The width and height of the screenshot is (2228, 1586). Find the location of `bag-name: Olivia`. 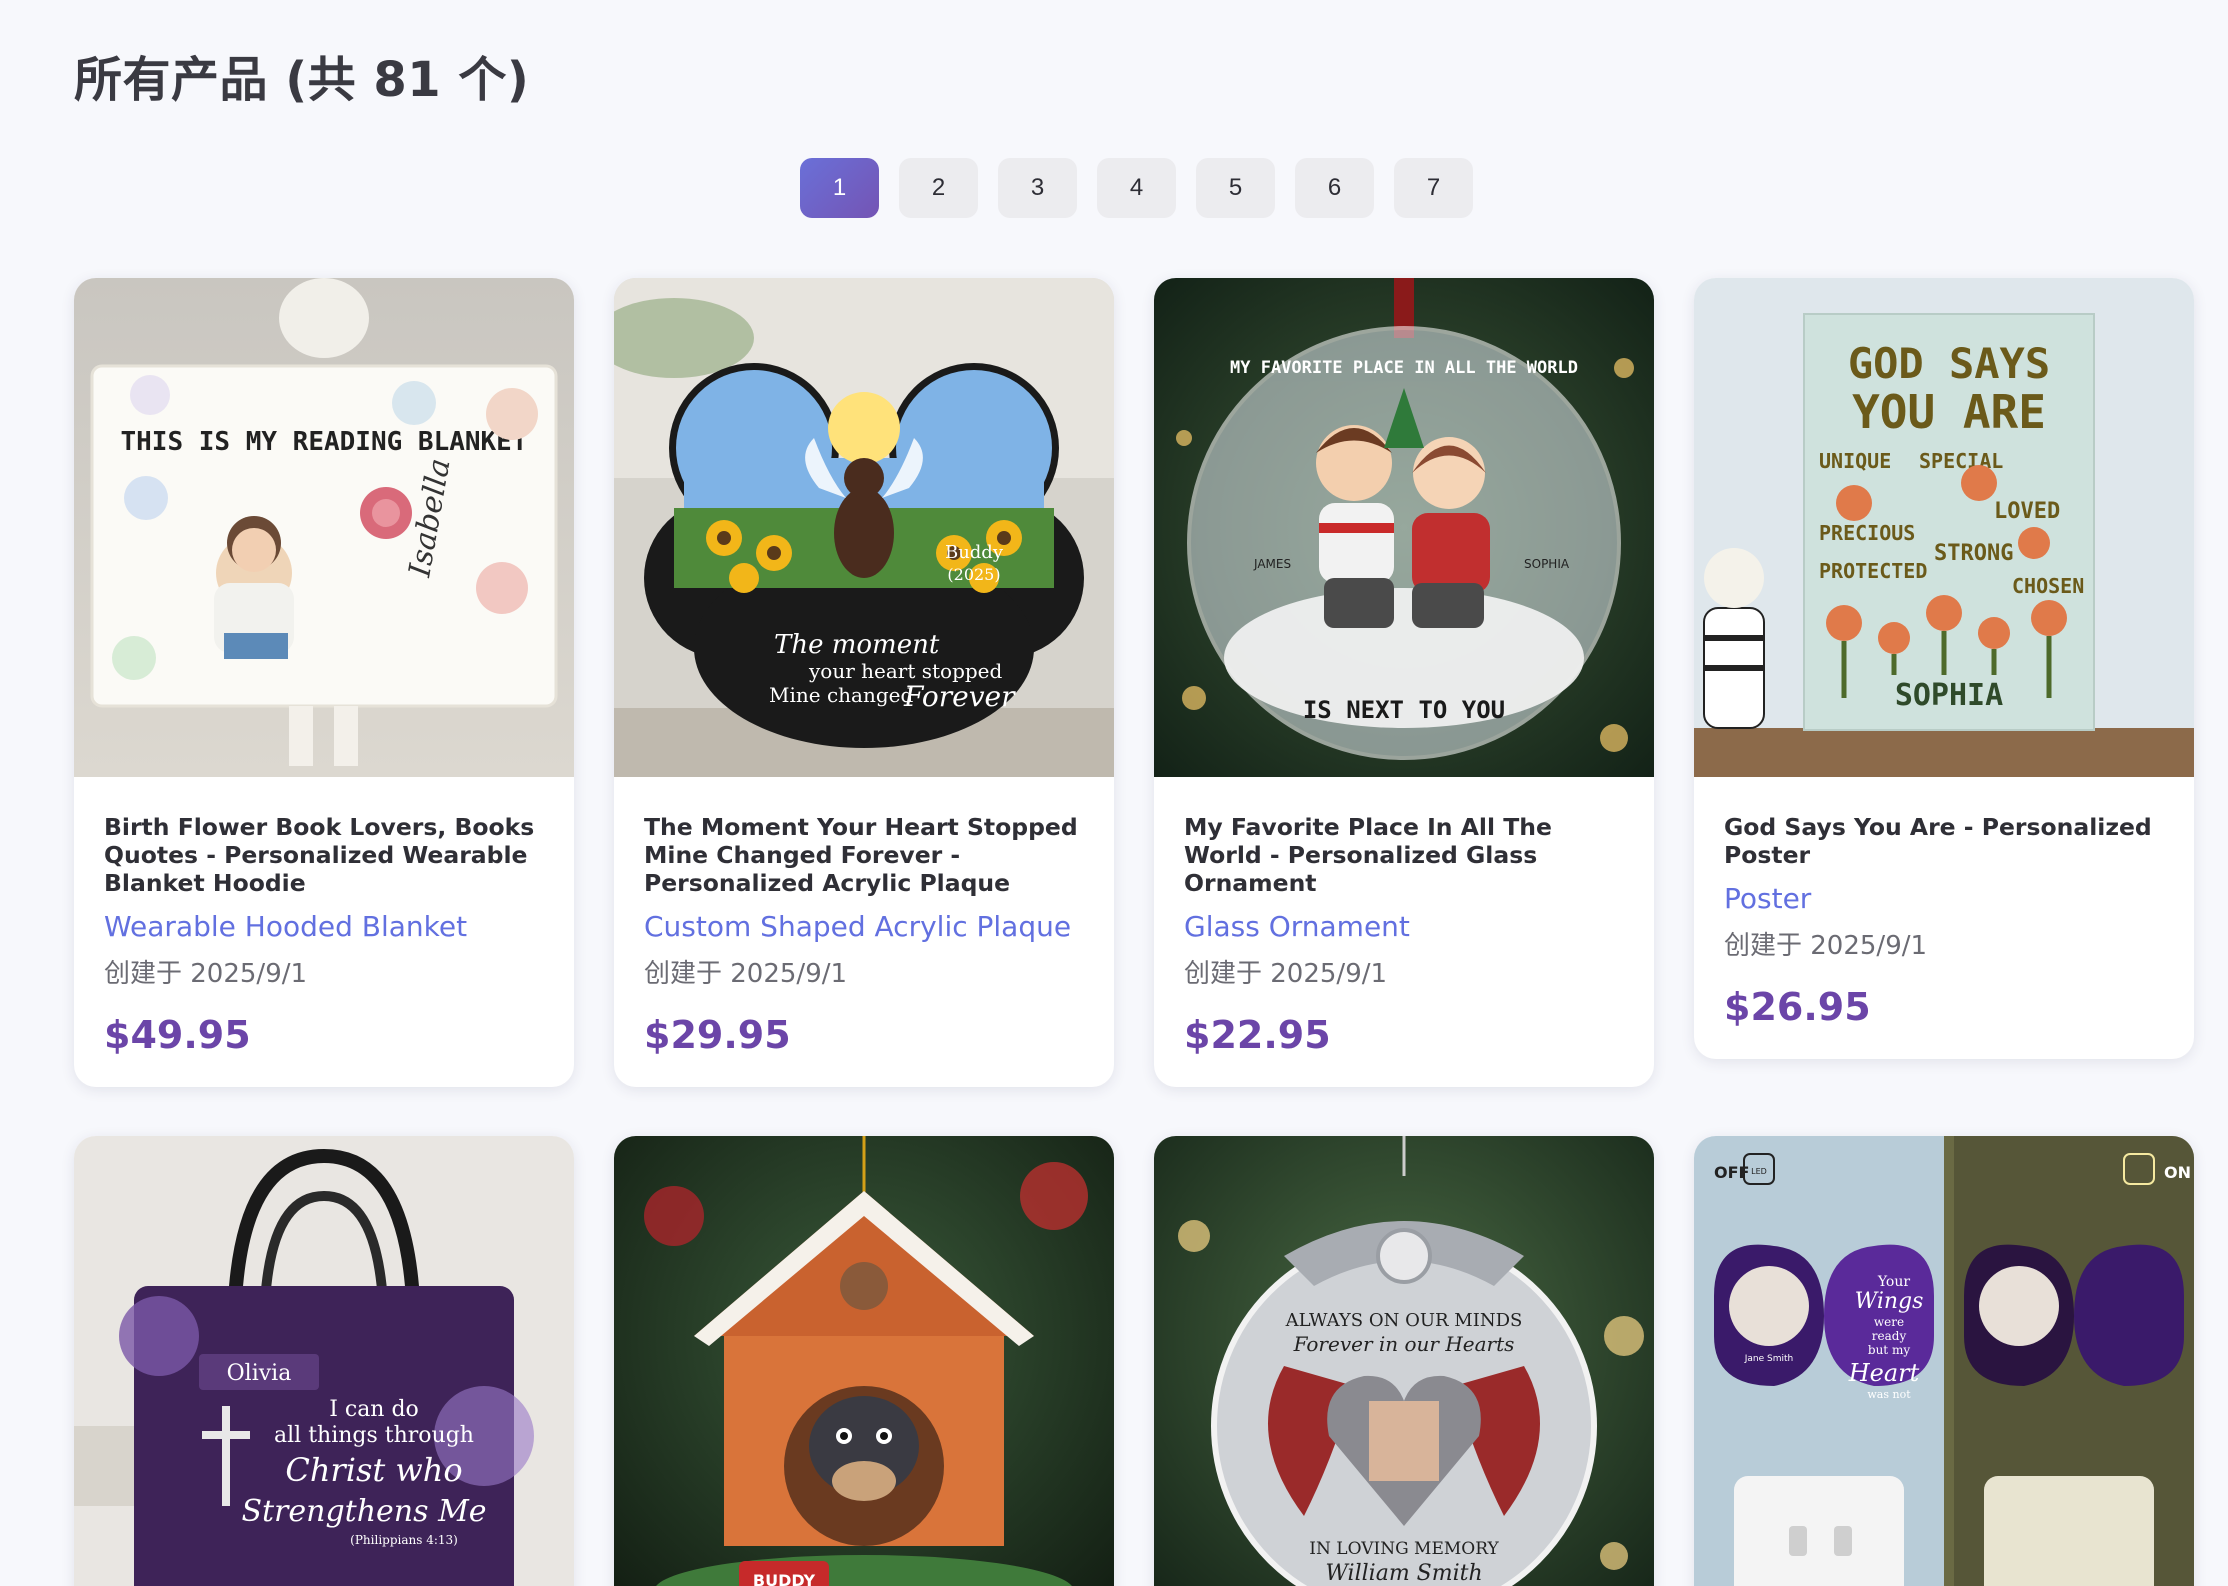

bag-name: Olivia is located at coordinates (259, 1373).